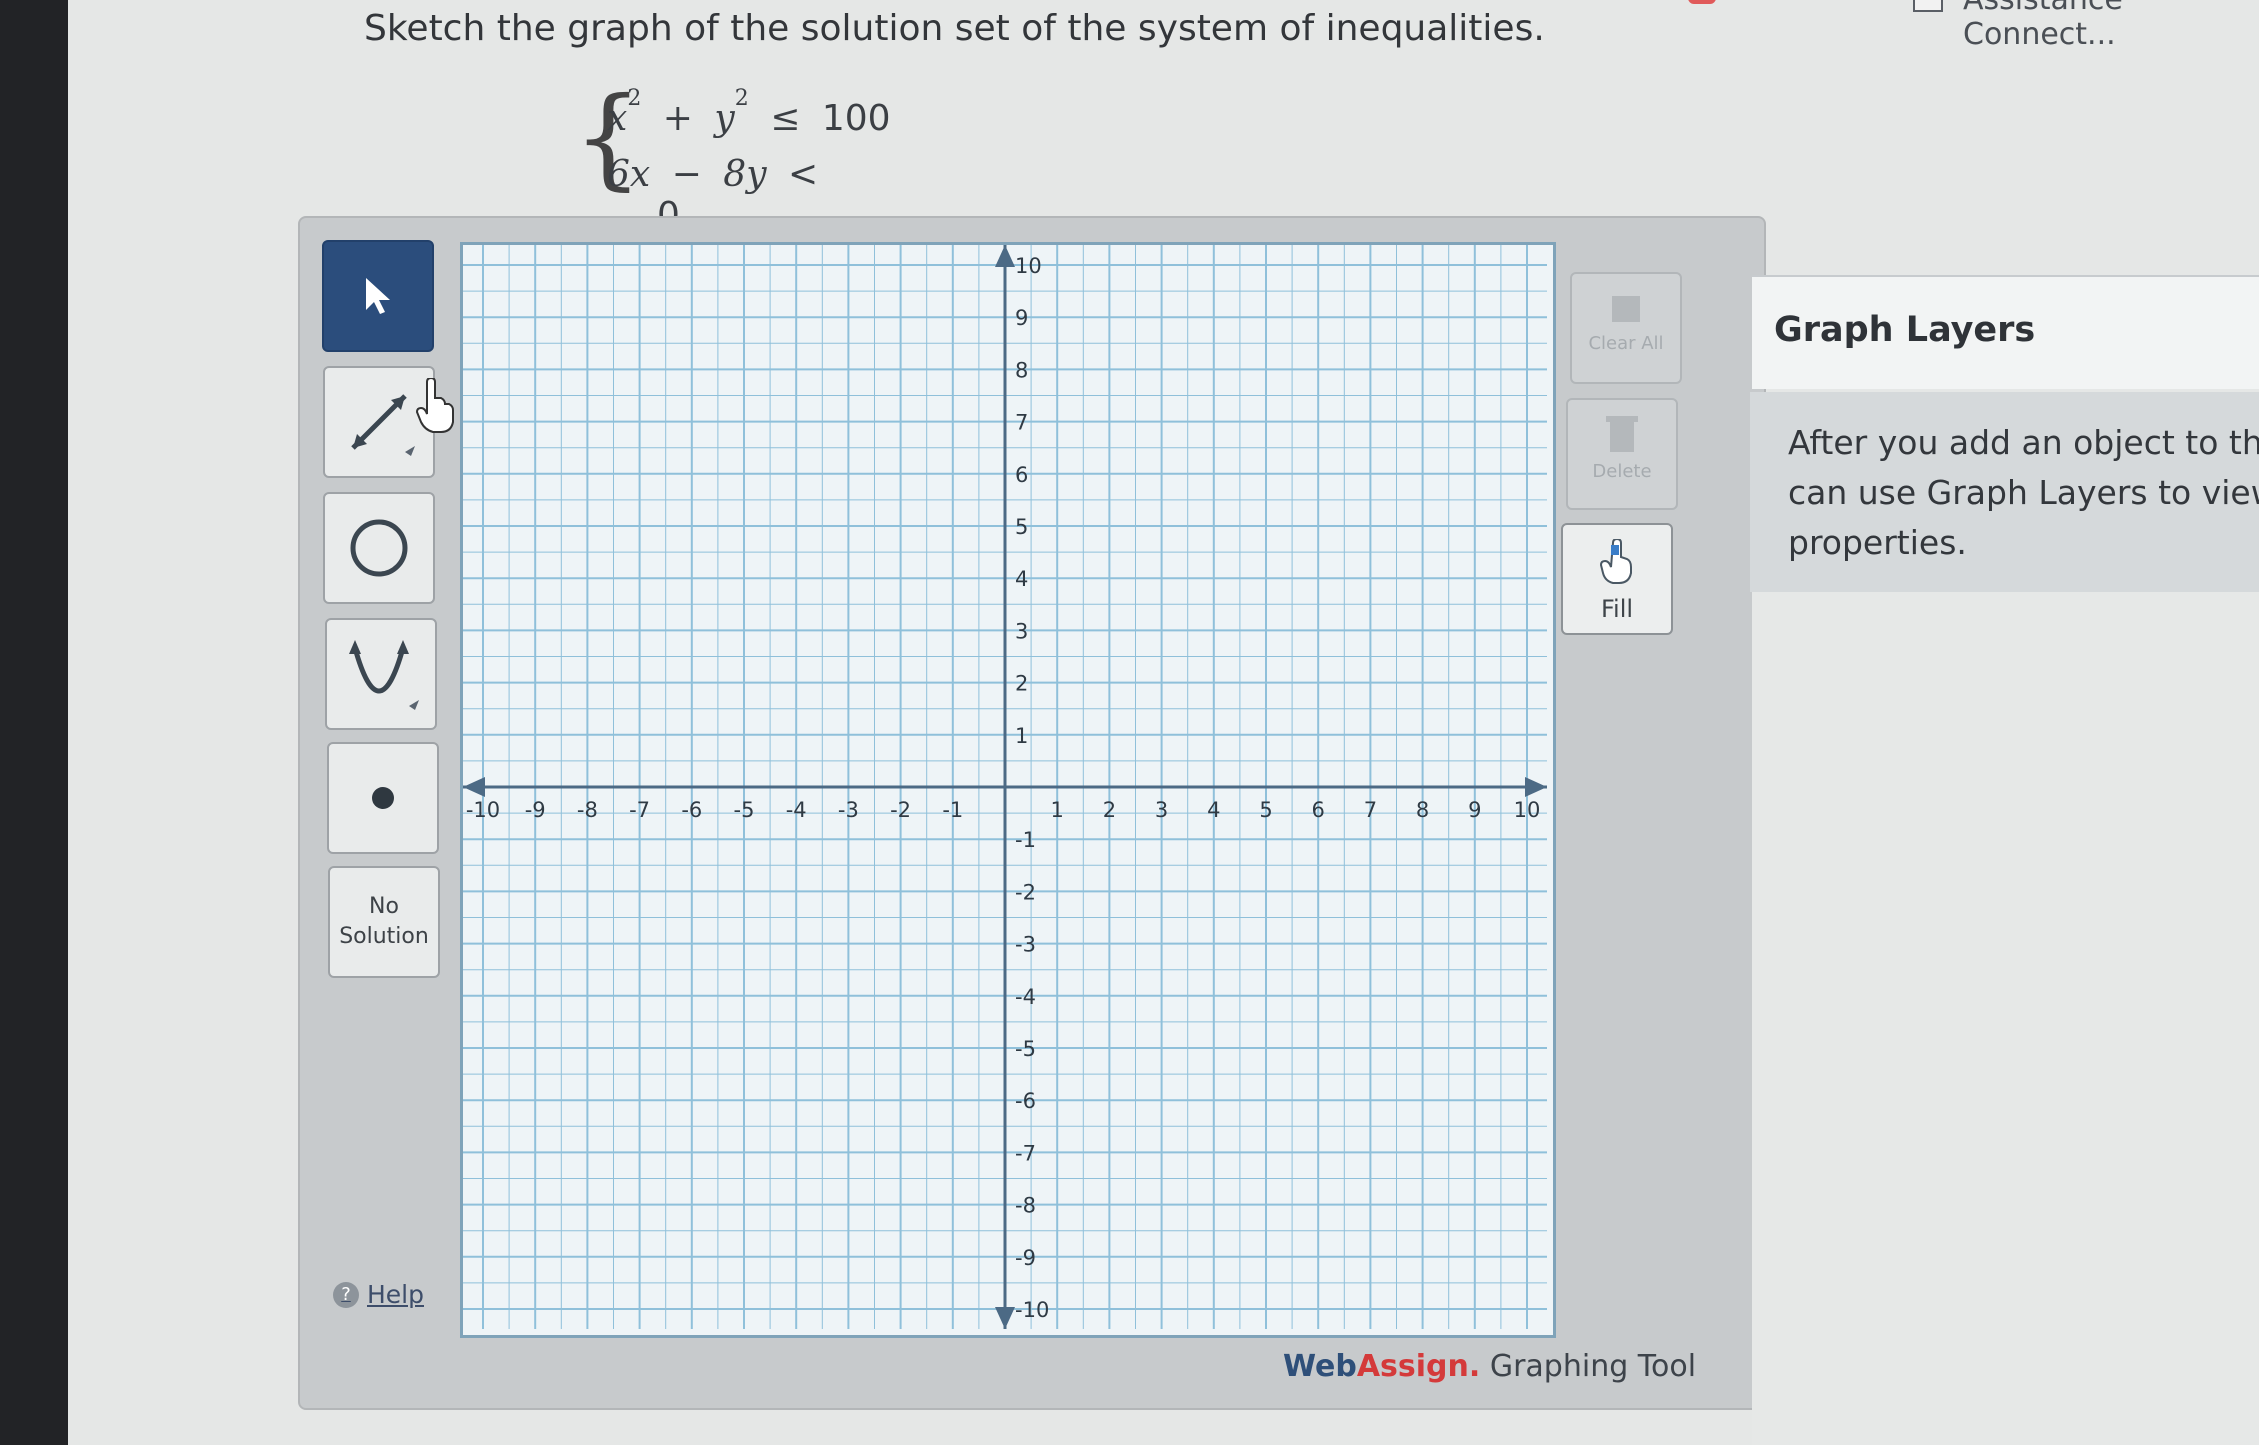  I want to click on x-tick-label: -8, so click(587, 810).